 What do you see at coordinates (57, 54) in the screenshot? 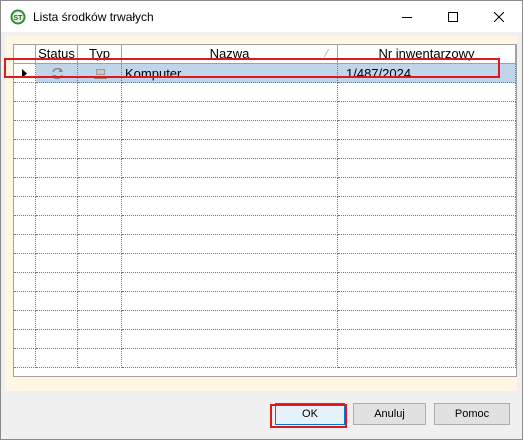
I see `column-header-status: Status` at bounding box center [57, 54].